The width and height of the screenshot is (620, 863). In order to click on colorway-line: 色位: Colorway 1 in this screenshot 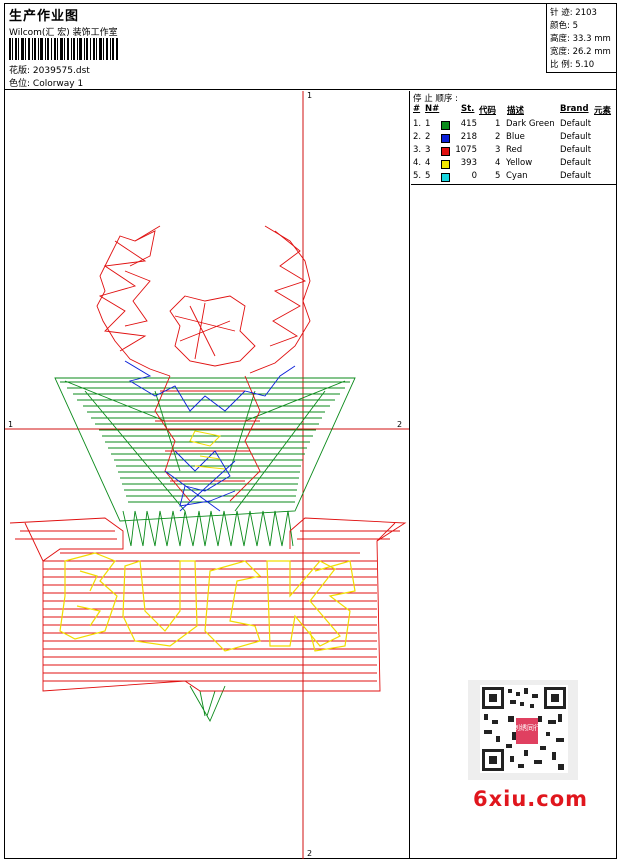, I will do `click(46, 82)`.